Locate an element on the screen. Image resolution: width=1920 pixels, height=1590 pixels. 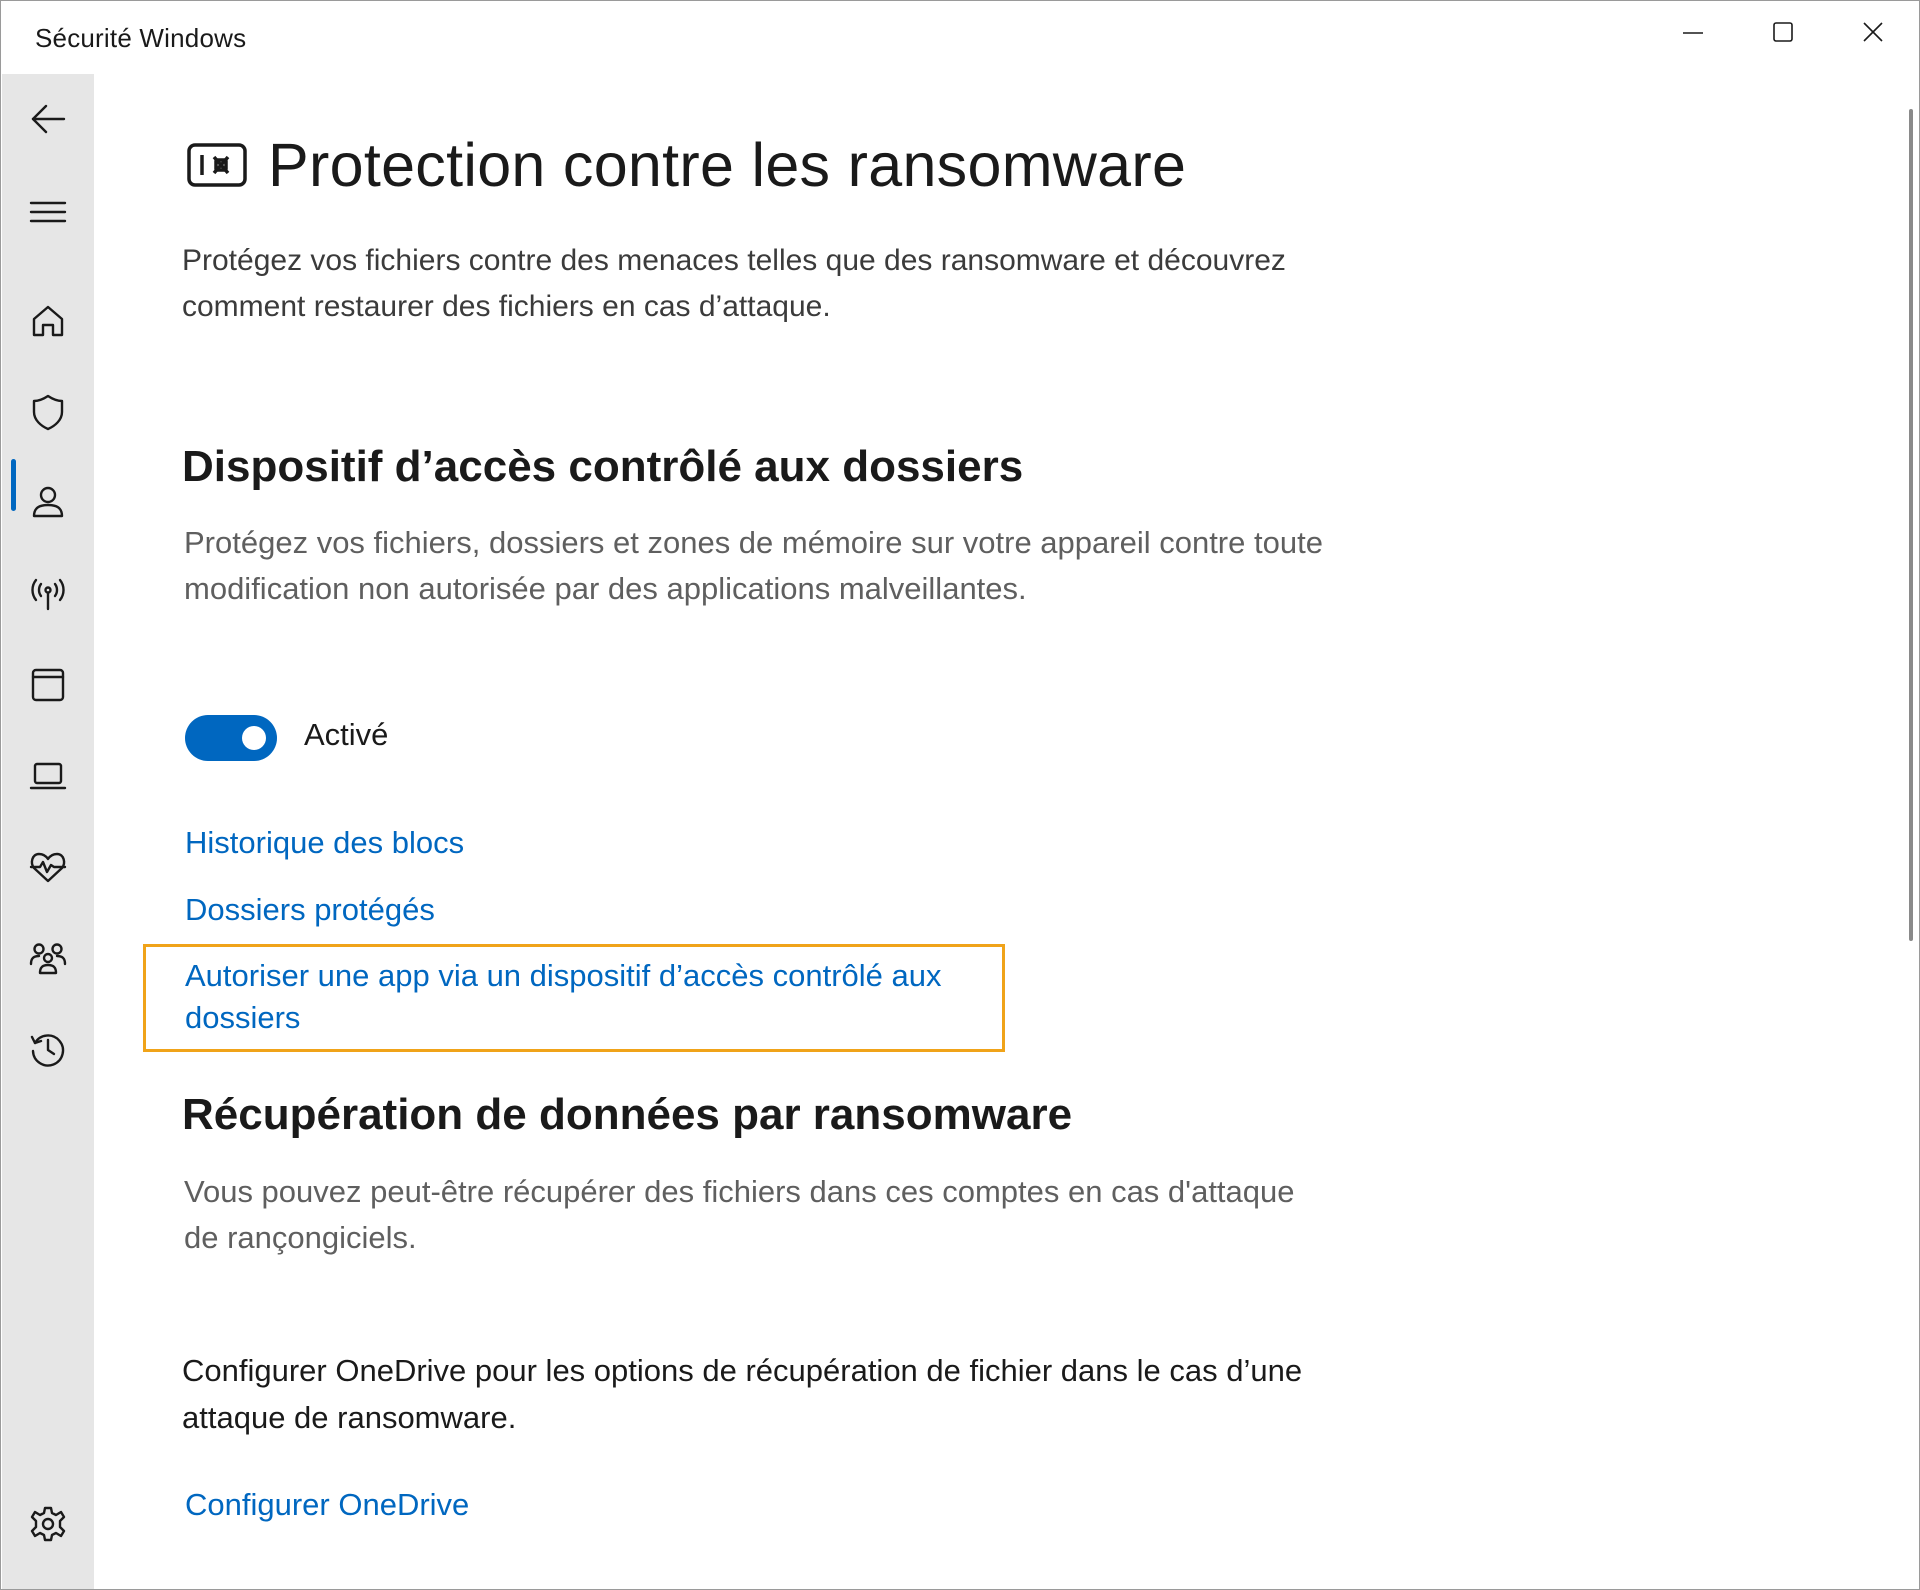
history-icon is located at coordinates (47, 1050).